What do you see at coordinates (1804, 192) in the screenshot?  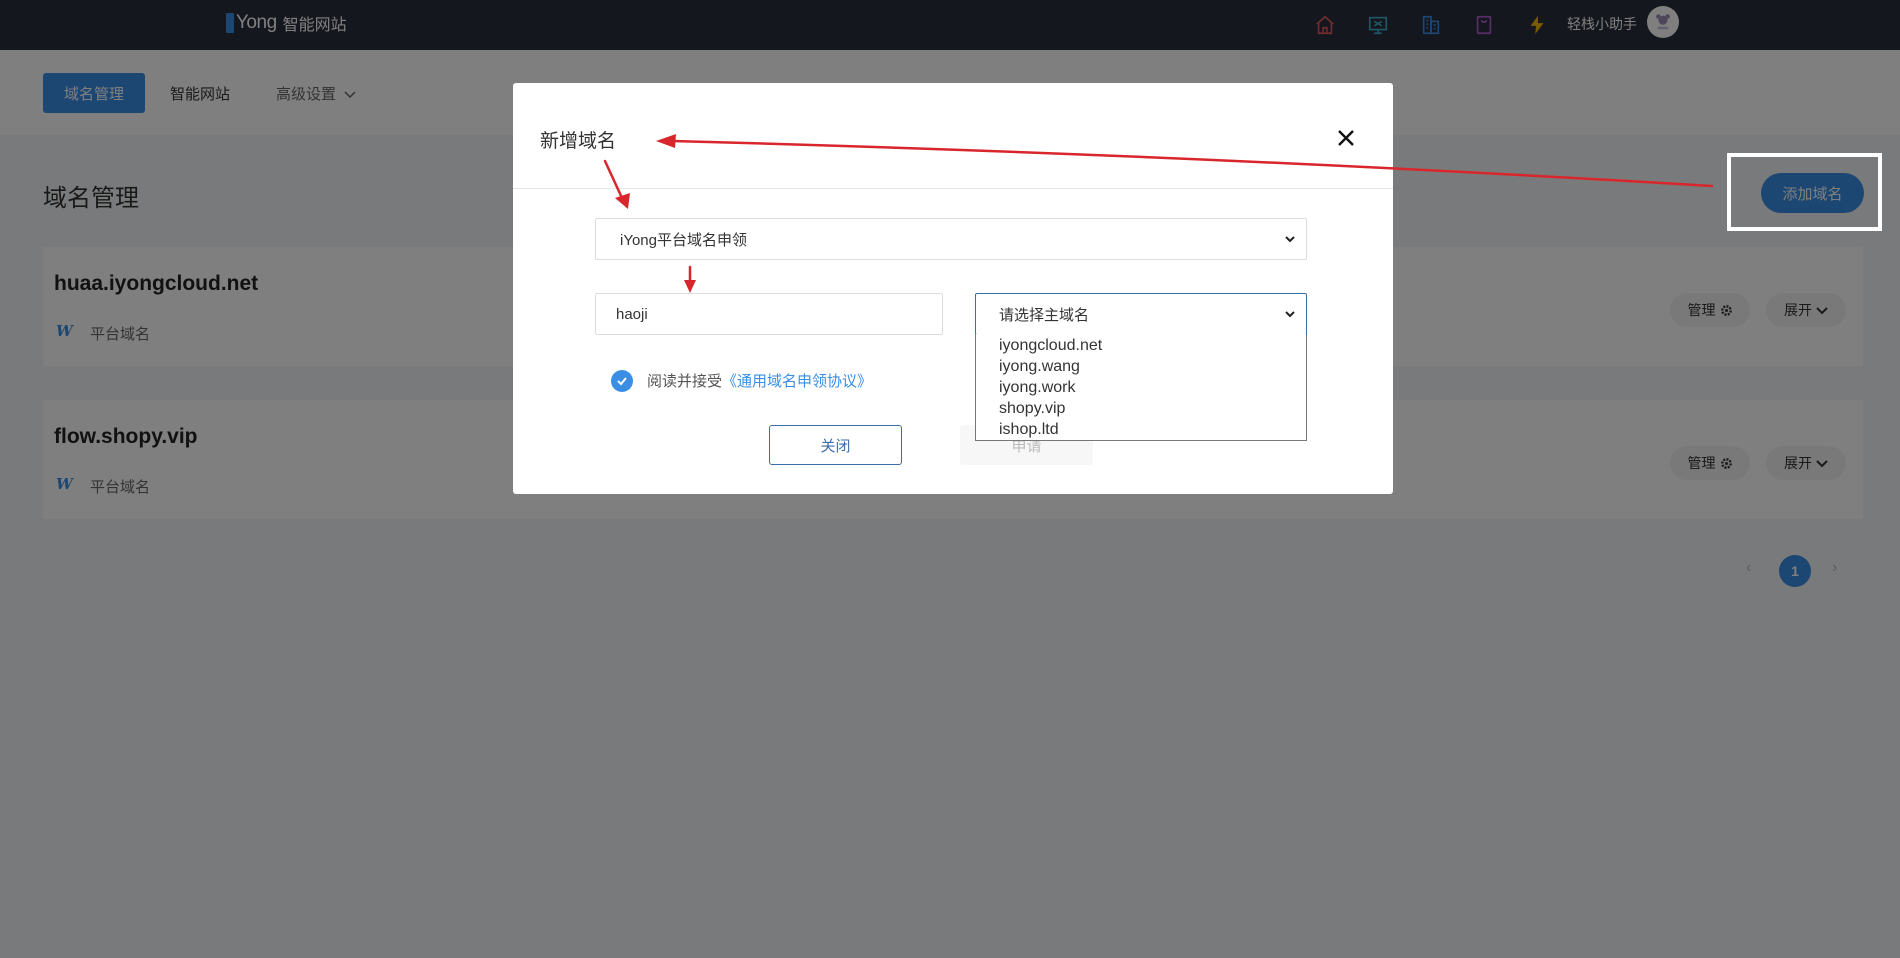 I see `annotation-highlight-box` at bounding box center [1804, 192].